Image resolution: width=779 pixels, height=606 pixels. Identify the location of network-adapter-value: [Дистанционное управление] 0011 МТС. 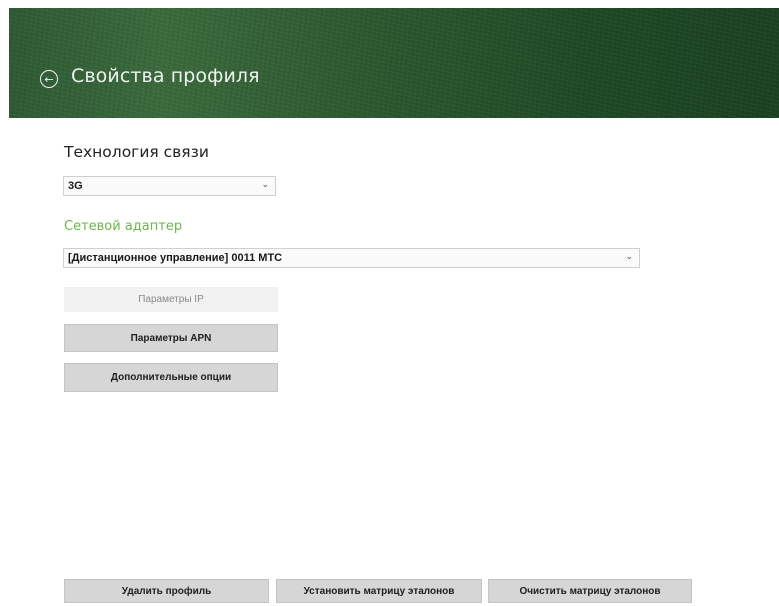
(175, 258).